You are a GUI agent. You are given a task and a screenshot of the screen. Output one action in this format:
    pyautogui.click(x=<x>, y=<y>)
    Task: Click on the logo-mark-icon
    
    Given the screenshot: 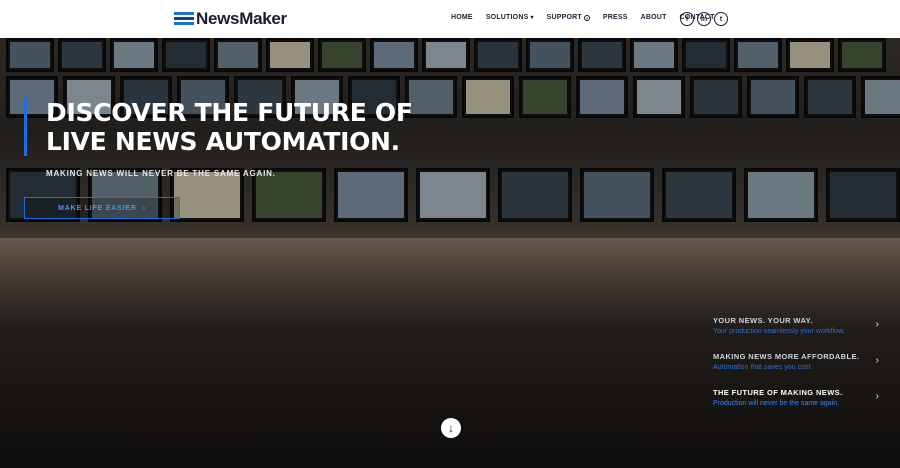 What is the action you would take?
    pyautogui.click(x=184, y=19)
    